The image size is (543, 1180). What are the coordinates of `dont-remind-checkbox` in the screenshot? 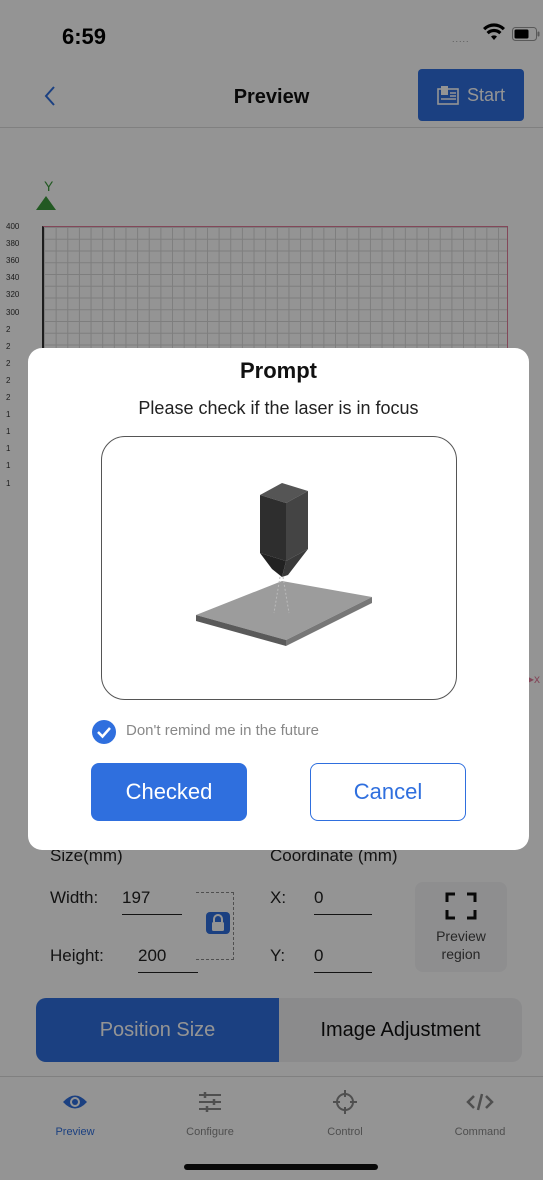 It's located at (104, 732).